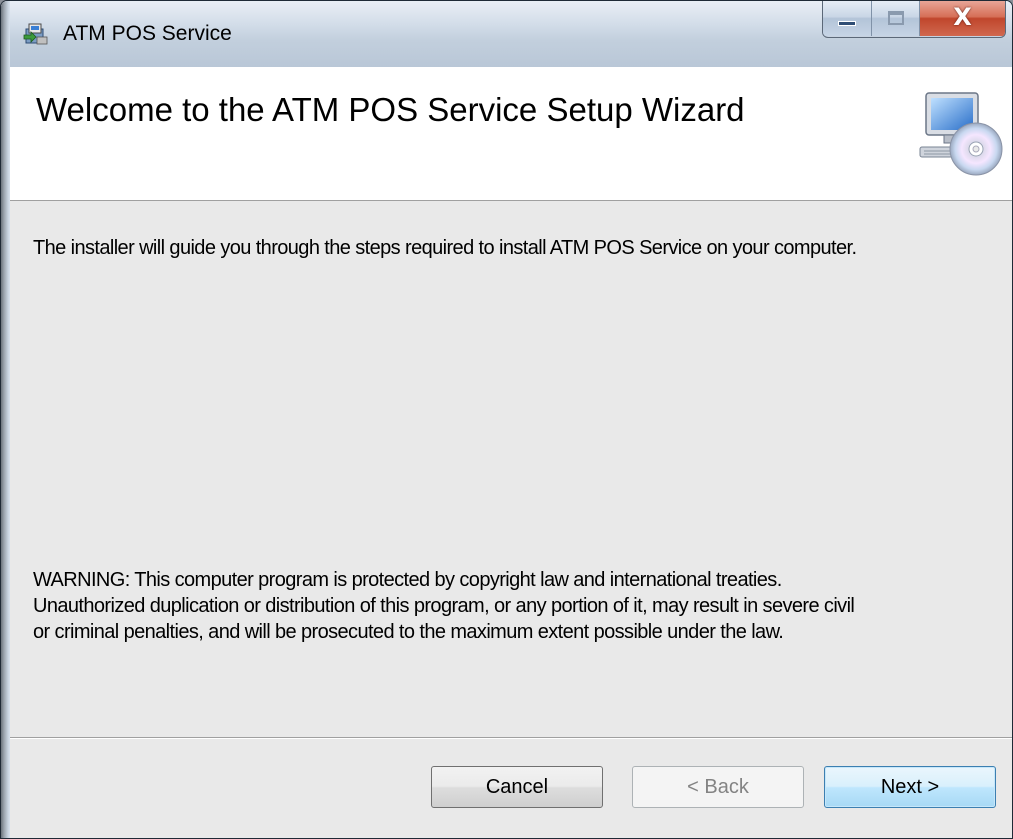 The height and width of the screenshot is (839, 1013). Describe the element at coordinates (506, 34) in the screenshot. I see `title-bar: ATM POS Service X` at that location.